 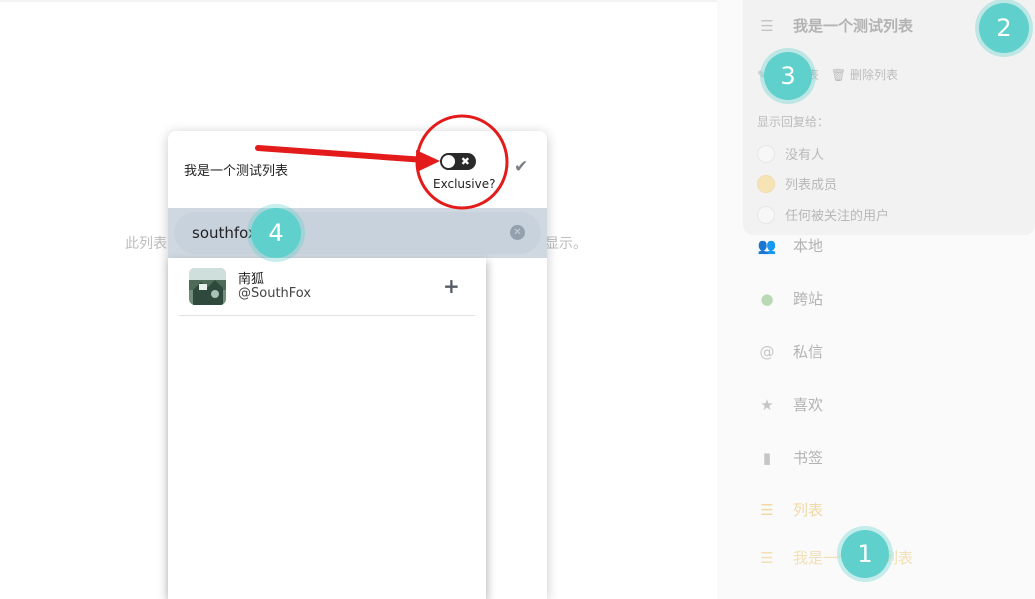 I want to click on background-text-right: 显示。, so click(x=566, y=244).